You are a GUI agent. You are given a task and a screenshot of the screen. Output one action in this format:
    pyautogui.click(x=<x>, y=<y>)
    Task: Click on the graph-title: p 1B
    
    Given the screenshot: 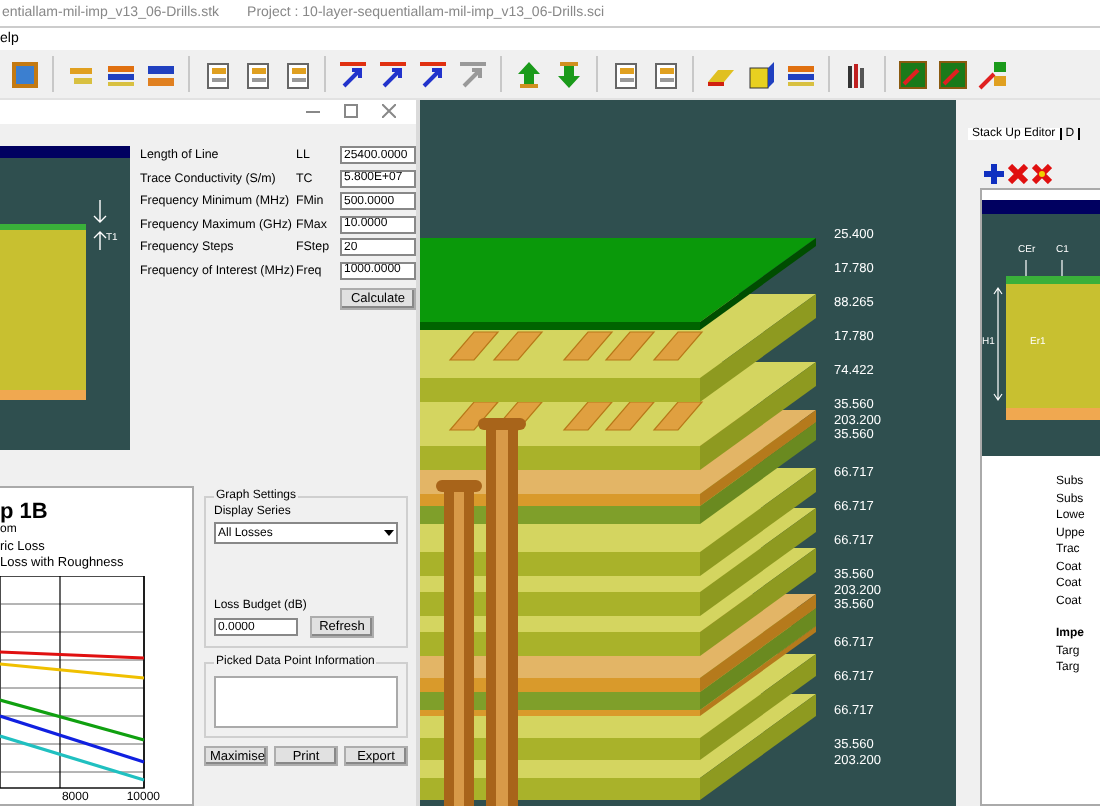 What is the action you would take?
    pyautogui.click(x=25, y=511)
    